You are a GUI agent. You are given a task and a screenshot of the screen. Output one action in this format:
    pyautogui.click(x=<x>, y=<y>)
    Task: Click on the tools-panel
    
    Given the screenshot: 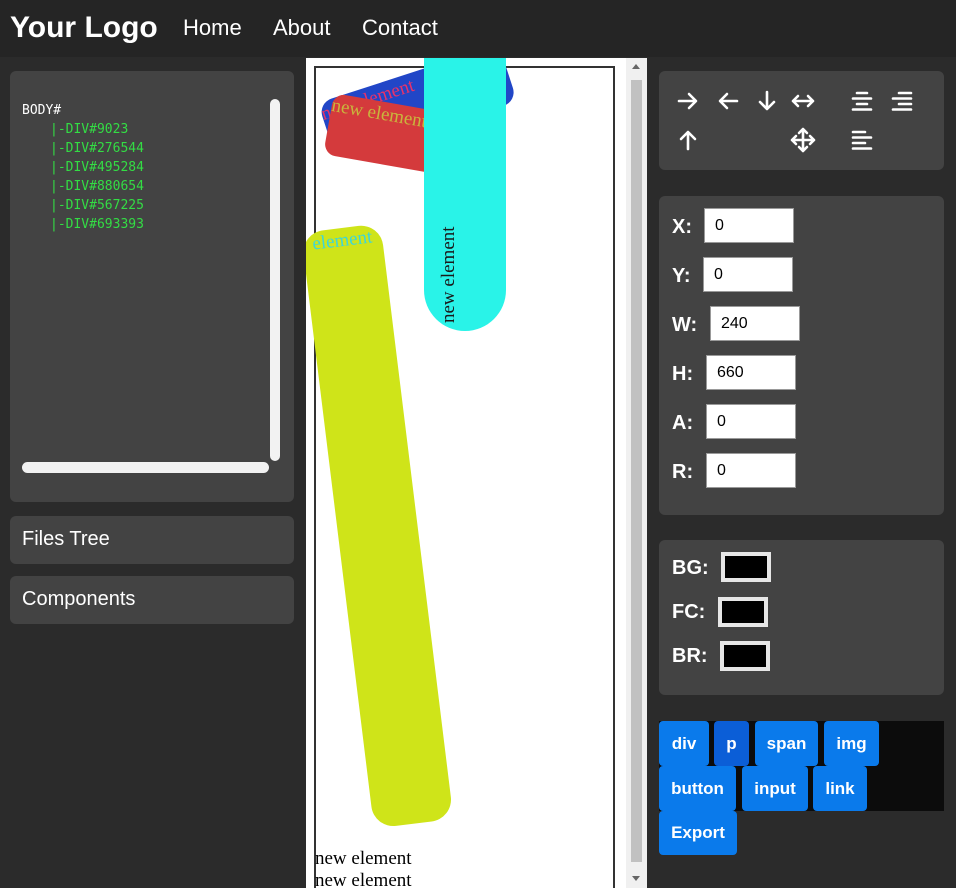 What is the action you would take?
    pyautogui.click(x=801, y=120)
    